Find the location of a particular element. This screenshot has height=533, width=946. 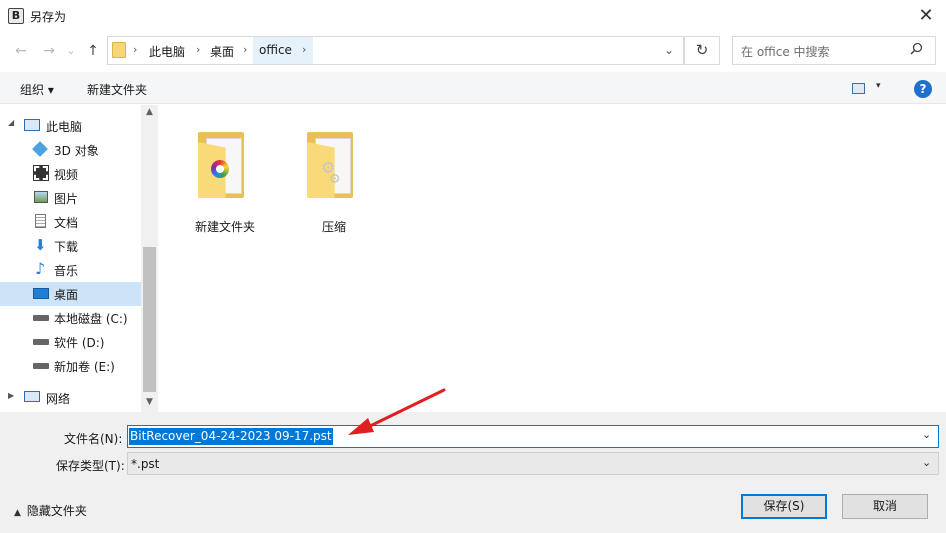

search-placeholder: 在 office 中搜索 is located at coordinates (785, 52).